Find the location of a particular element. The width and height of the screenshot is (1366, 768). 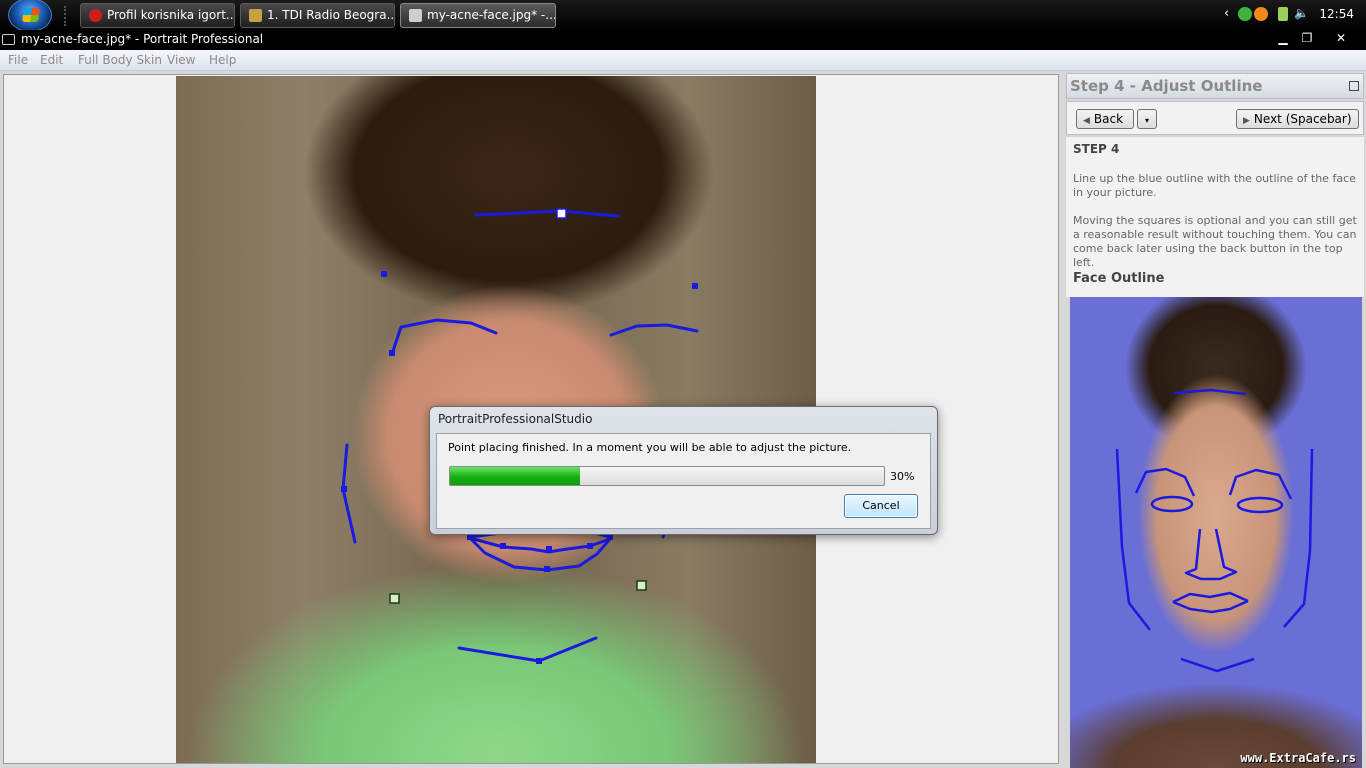

menu-file: File is located at coordinates (18, 60).